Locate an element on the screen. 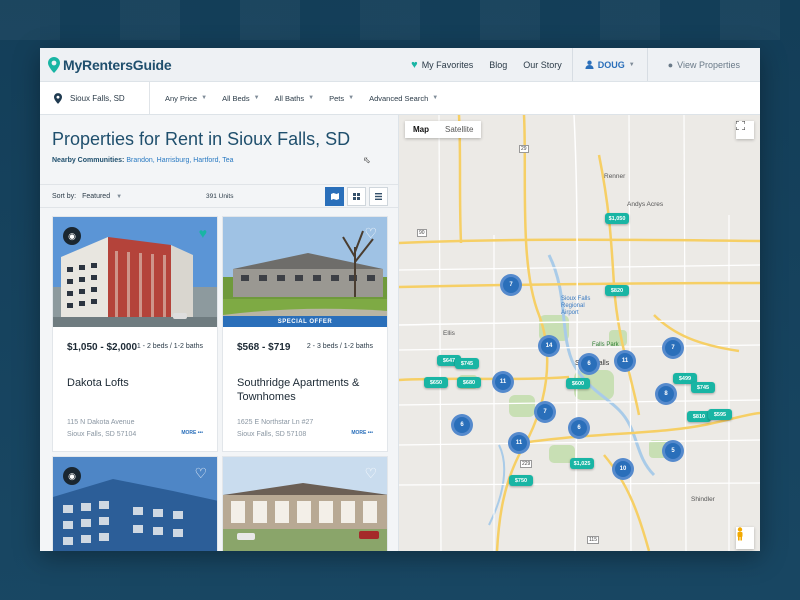  map-price-pin: $600 is located at coordinates (578, 383).